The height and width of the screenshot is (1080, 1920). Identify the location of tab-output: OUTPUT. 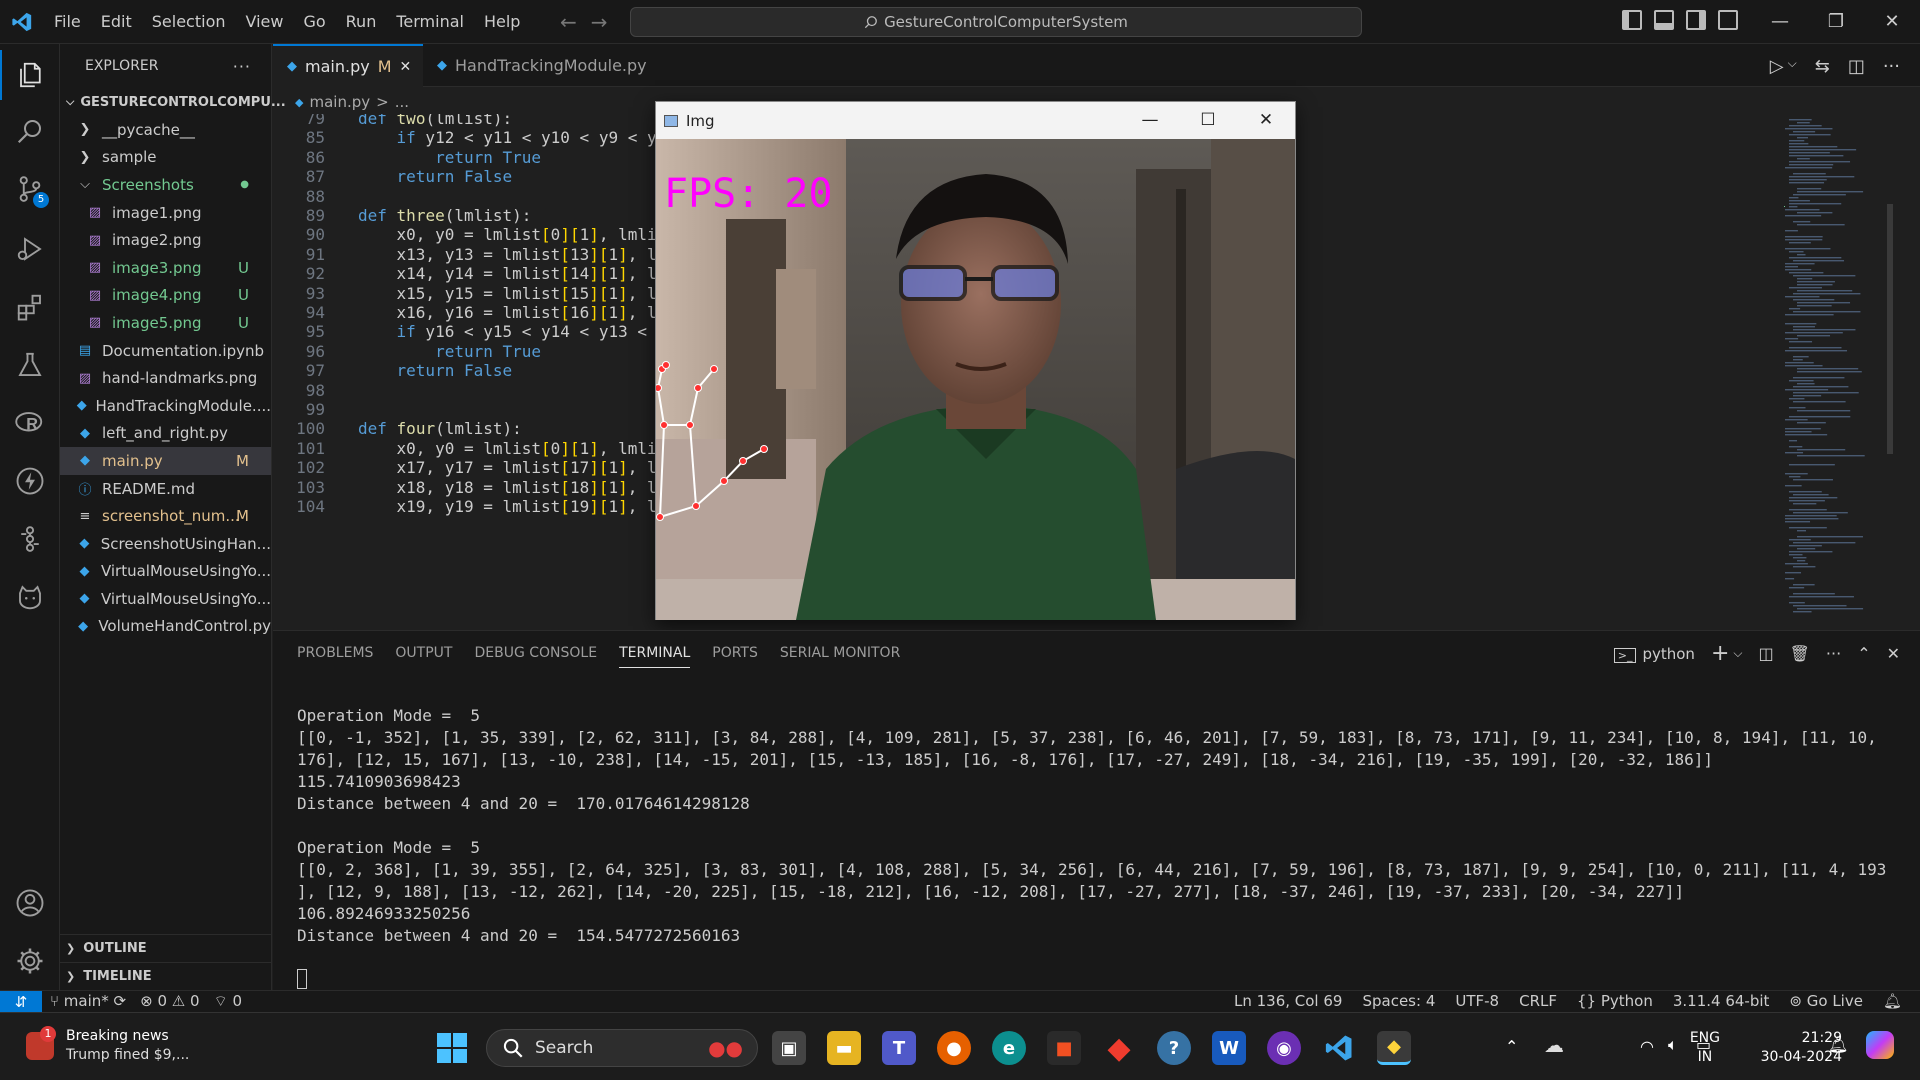
(423, 656).